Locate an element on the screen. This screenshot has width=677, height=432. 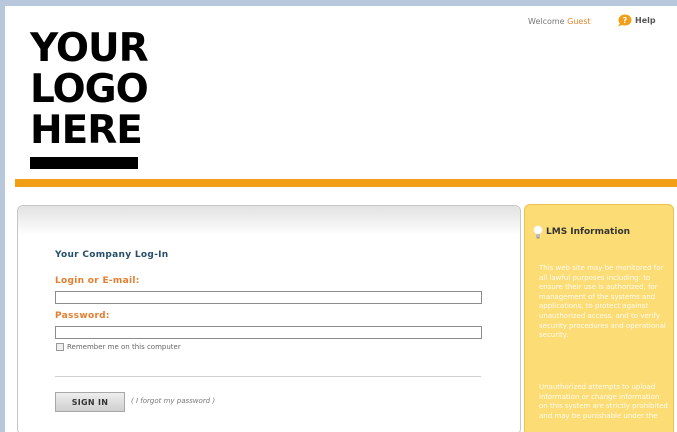
remember-me-label: Remember me on this computer is located at coordinates (124, 347).